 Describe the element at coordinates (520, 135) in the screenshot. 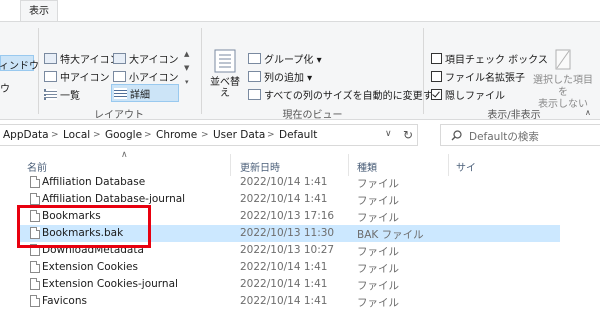

I see `search-box: Defaultの検索` at that location.